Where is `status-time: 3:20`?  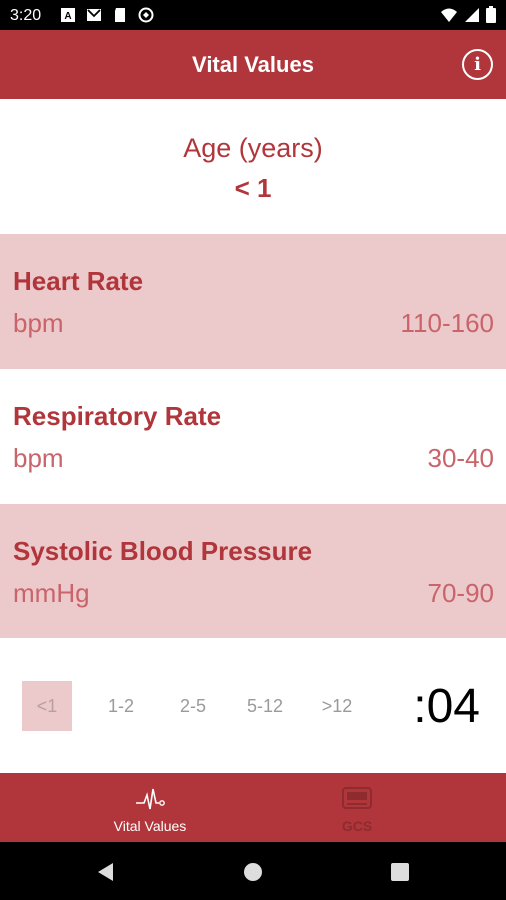 status-time: 3:20 is located at coordinates (26, 15).